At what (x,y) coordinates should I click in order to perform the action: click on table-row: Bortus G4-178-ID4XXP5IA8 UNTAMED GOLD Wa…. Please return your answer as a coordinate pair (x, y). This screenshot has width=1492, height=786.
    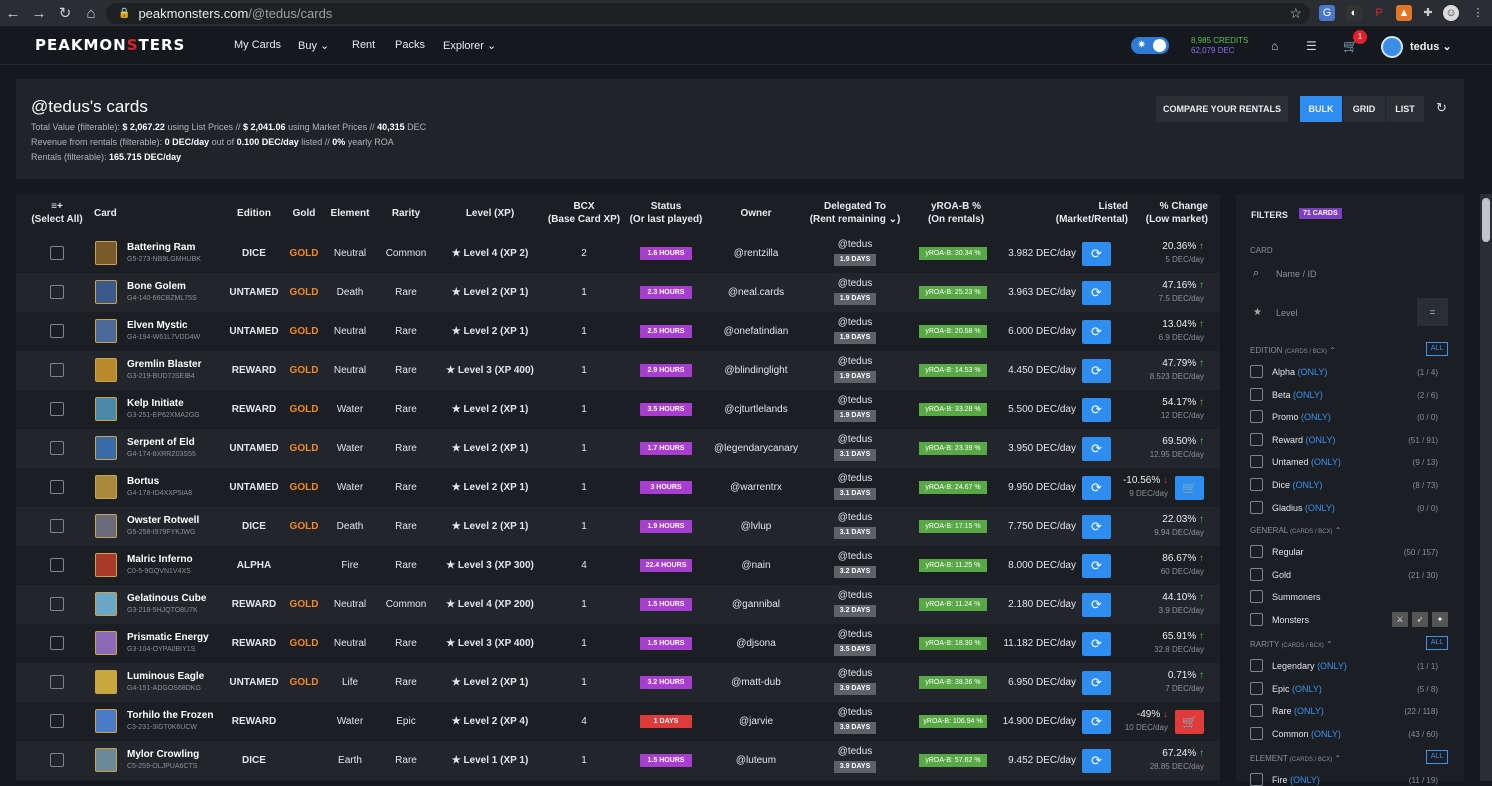
    Looking at the image, I should click on (618, 487).